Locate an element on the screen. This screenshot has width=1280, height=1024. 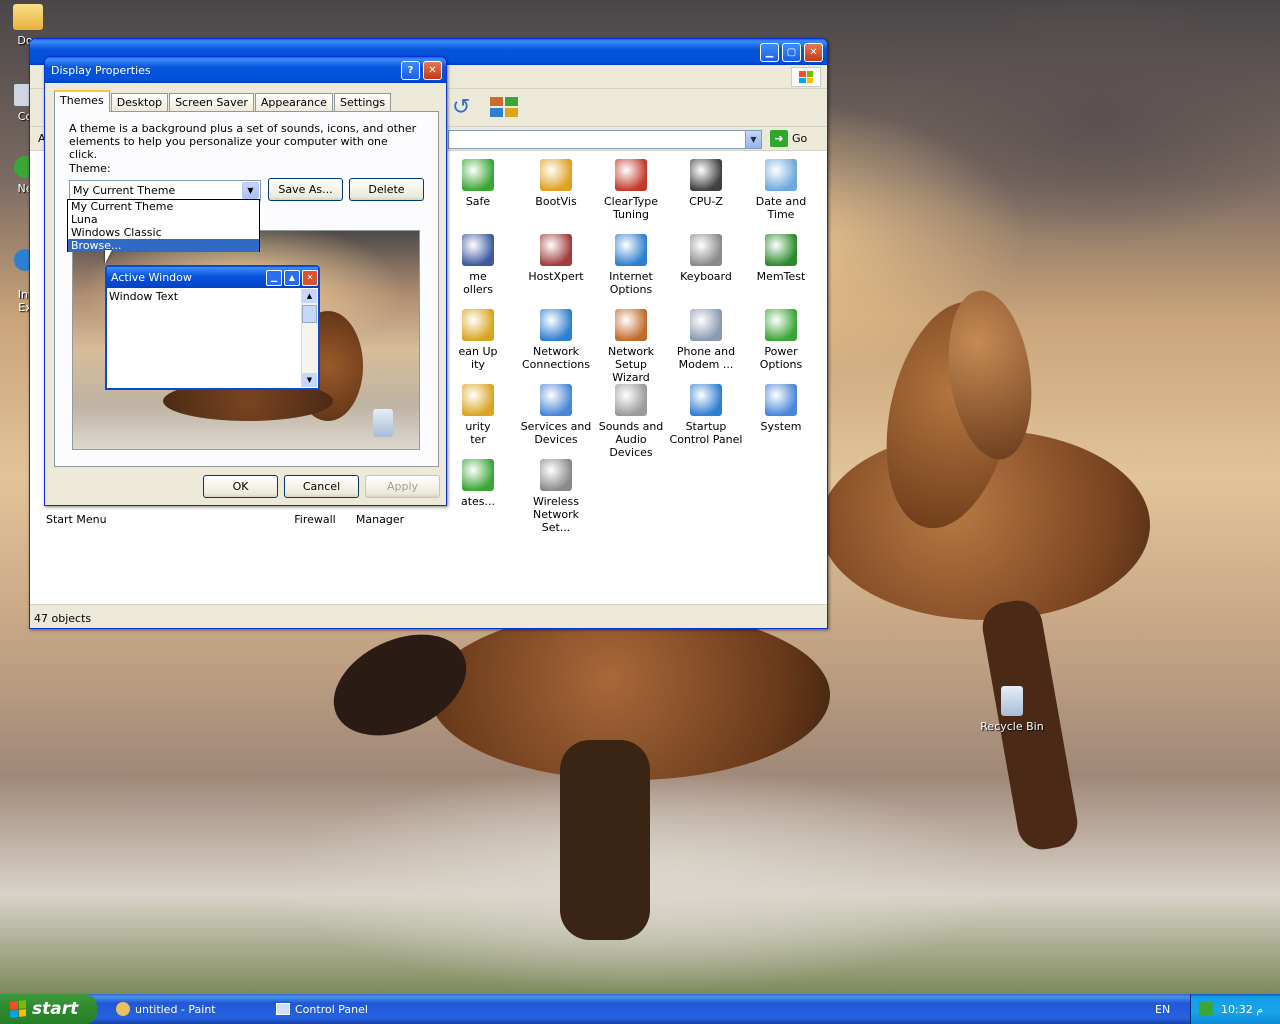
folder-icon is located at coordinates (28, 17).